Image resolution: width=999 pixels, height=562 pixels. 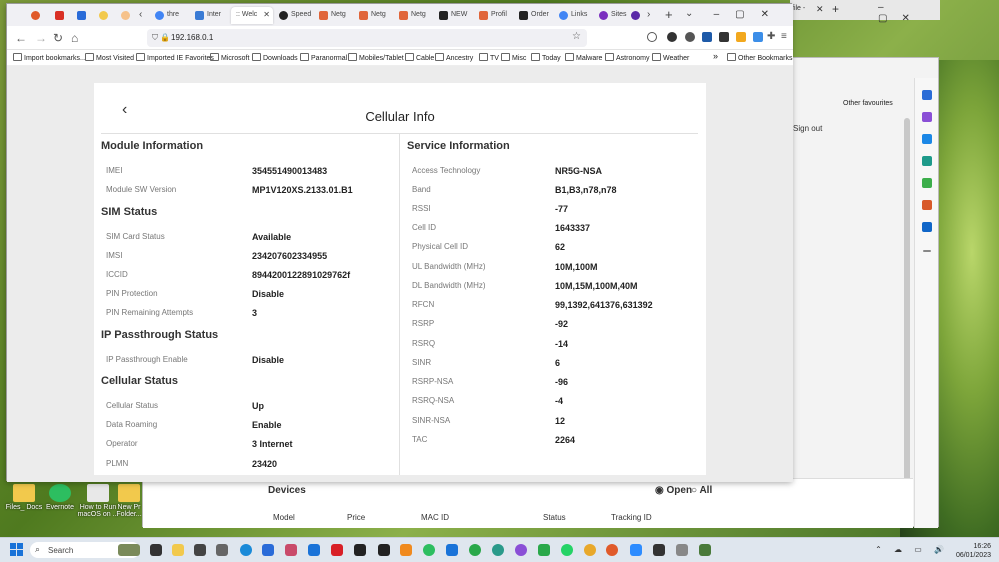 I want to click on windows-start-icon, so click(x=16, y=549).